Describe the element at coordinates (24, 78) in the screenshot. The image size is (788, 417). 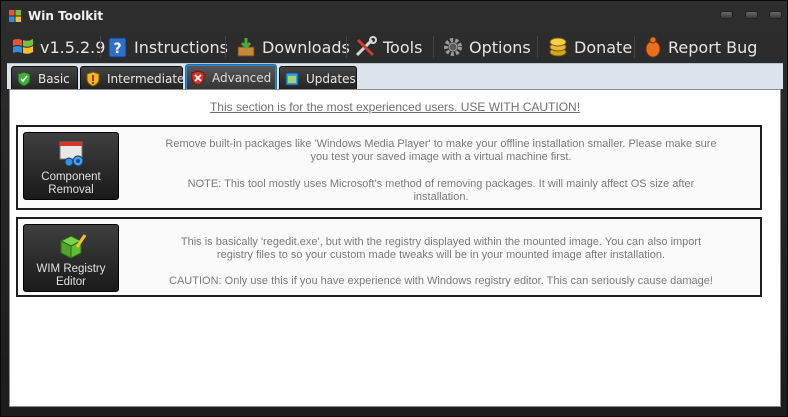
I see `green-shield-icon` at that location.